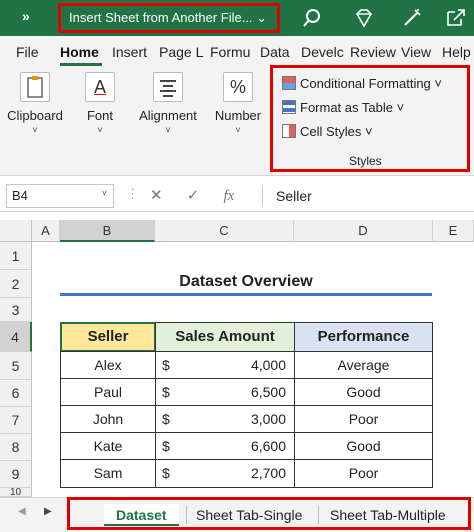 Image resolution: width=474 pixels, height=532 pixels. What do you see at coordinates (16, 366) in the screenshot?
I see `row-header-5: 5` at bounding box center [16, 366].